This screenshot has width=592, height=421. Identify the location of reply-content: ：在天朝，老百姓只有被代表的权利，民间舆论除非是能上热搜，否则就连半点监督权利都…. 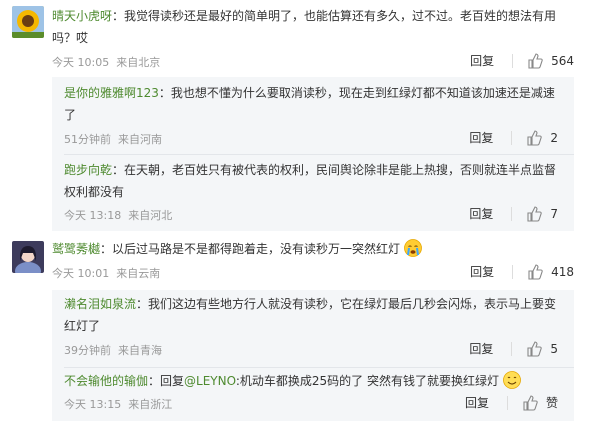
(310, 181).